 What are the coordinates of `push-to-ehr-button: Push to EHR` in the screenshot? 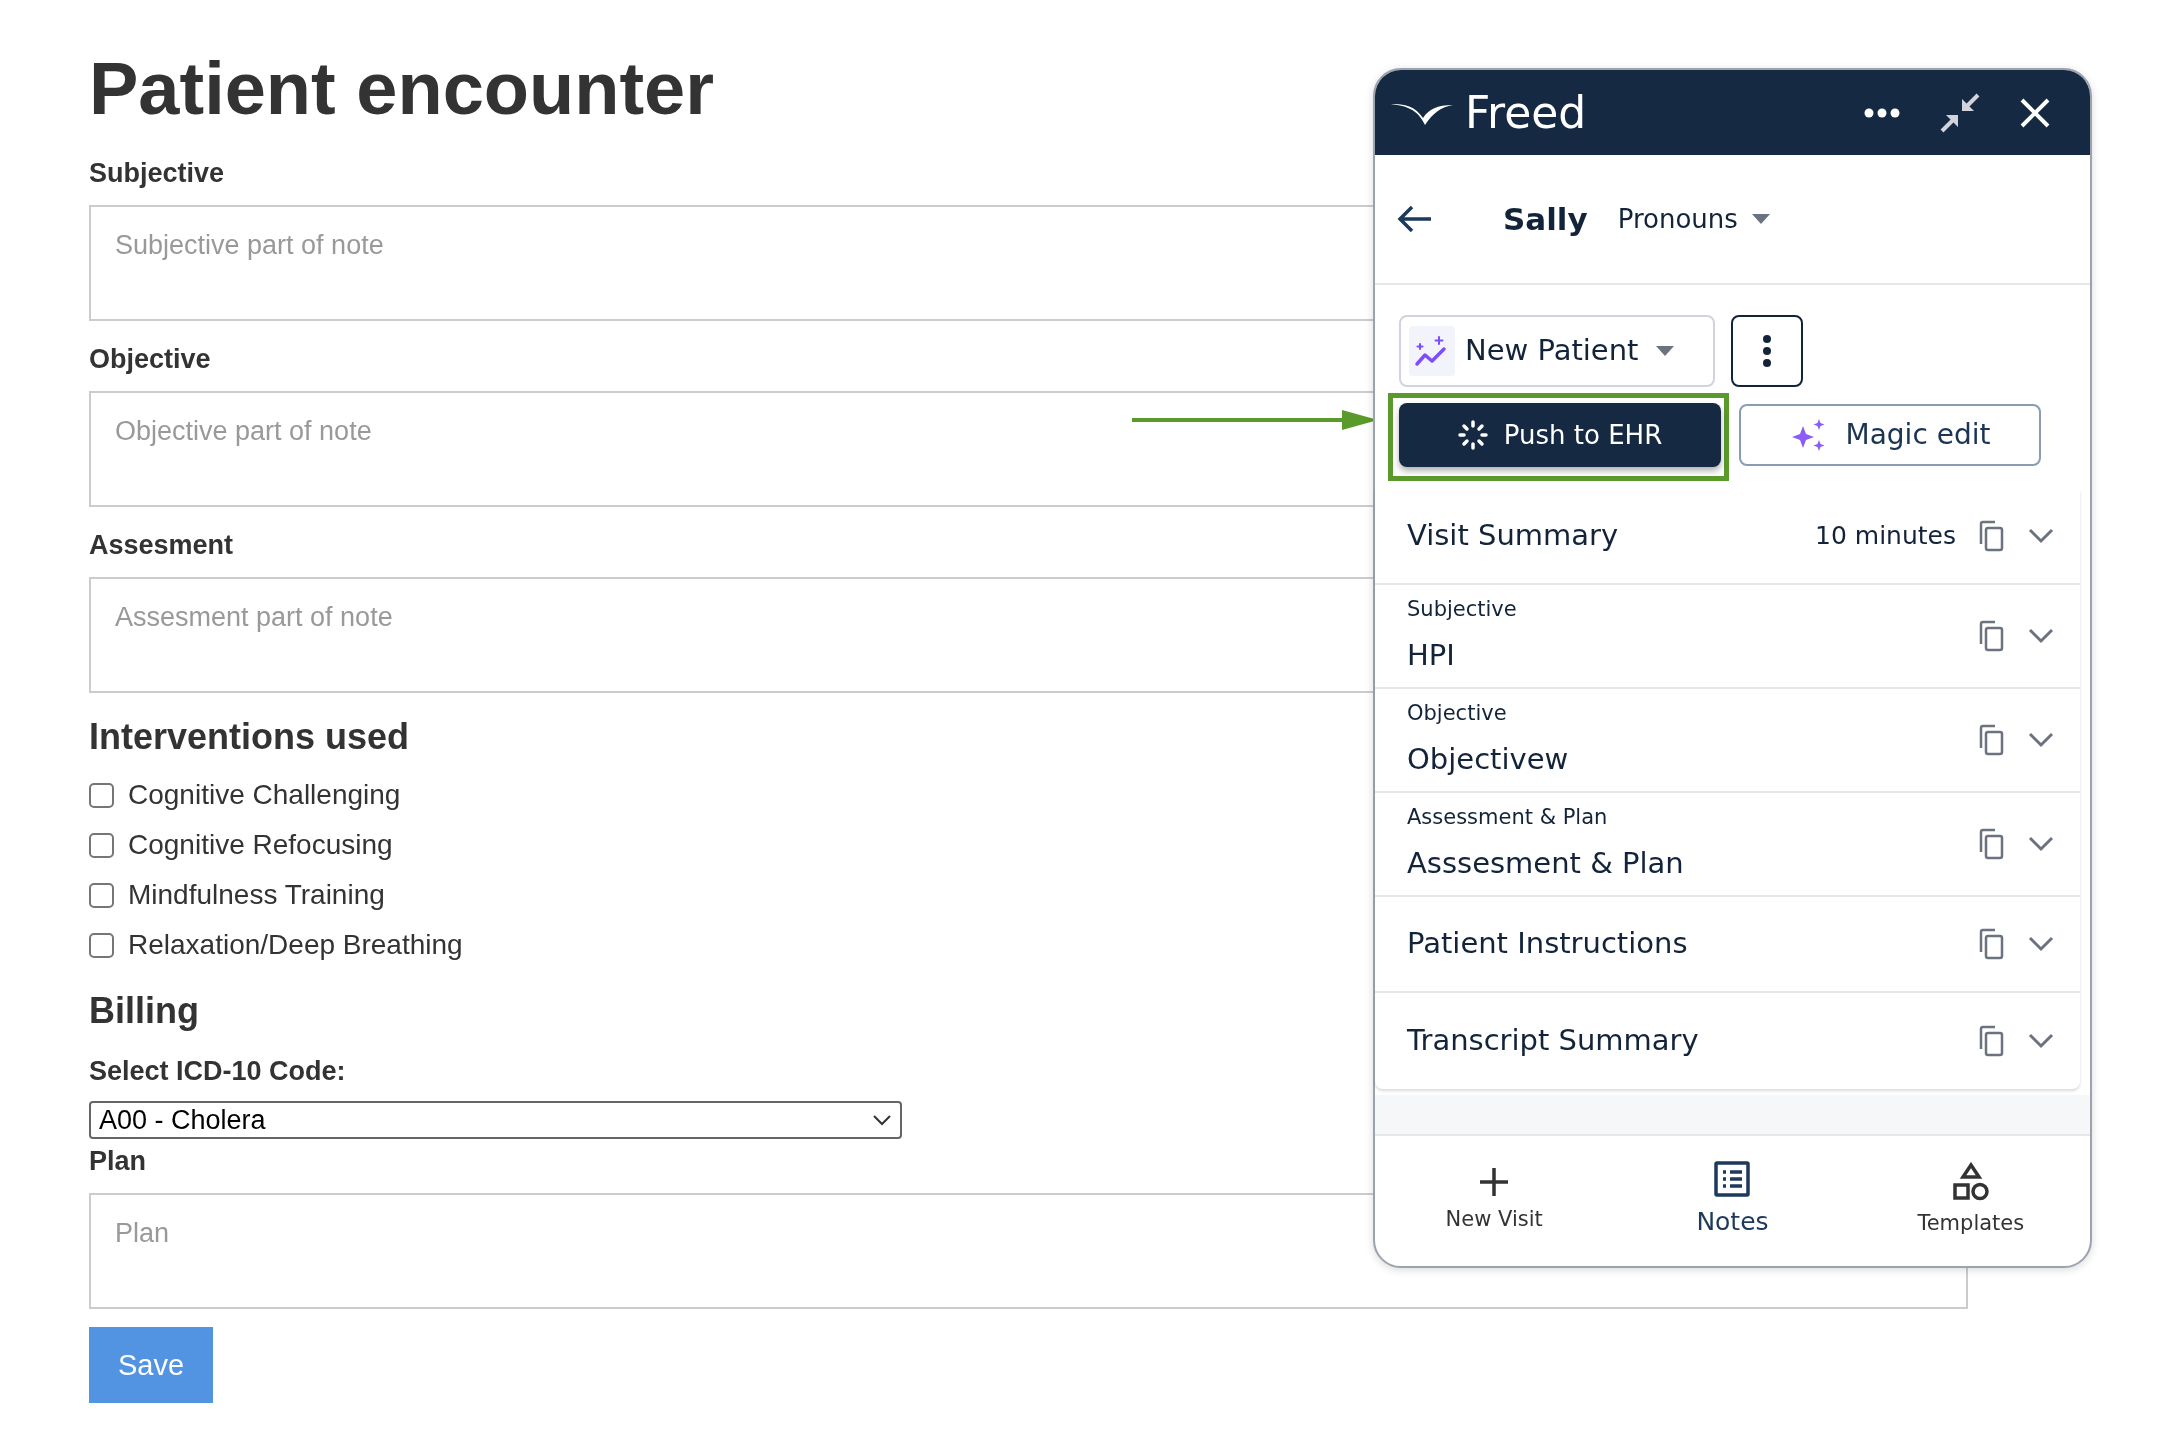 It's located at (1560, 435).